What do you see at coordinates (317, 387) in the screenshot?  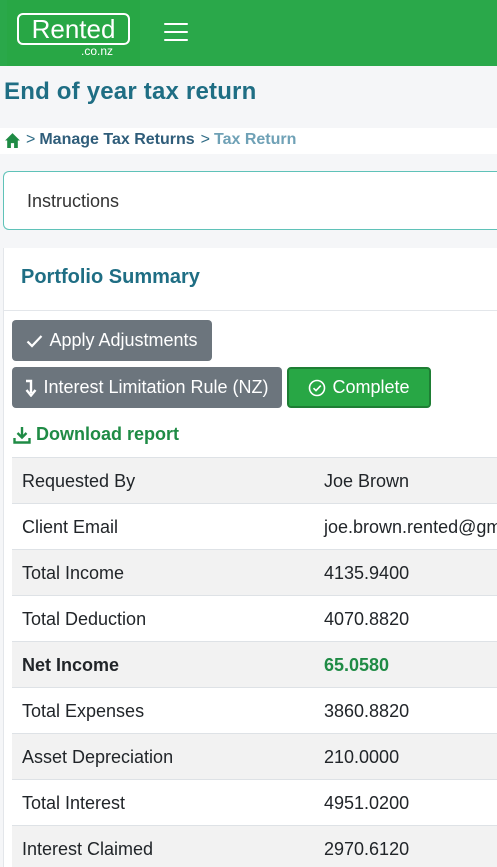 I see `check-circle-icon` at bounding box center [317, 387].